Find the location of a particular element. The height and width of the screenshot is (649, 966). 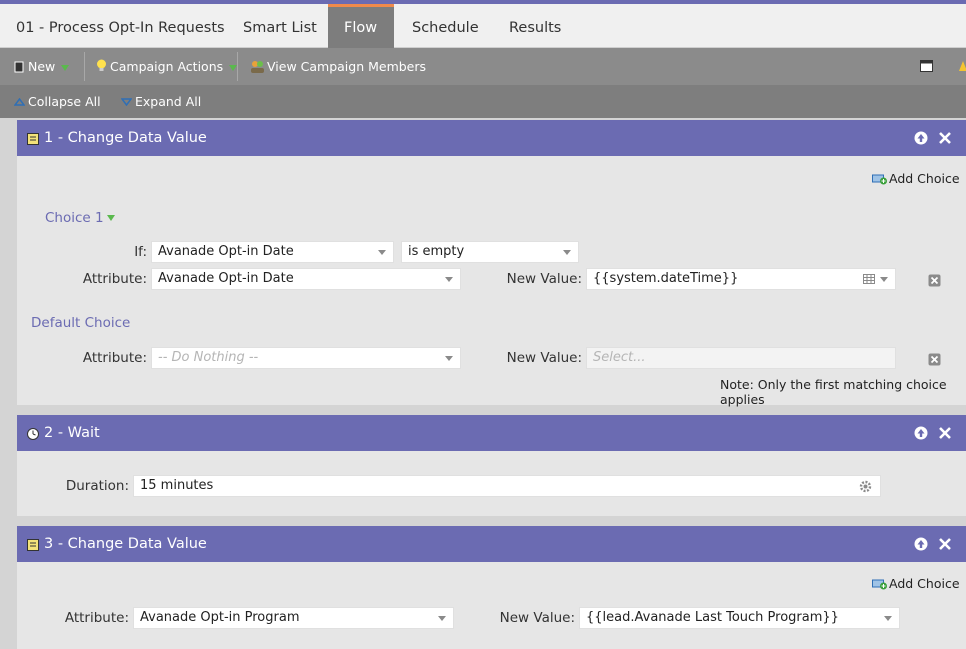

new-value-text: {{system.dateTime}} is located at coordinates (666, 278).